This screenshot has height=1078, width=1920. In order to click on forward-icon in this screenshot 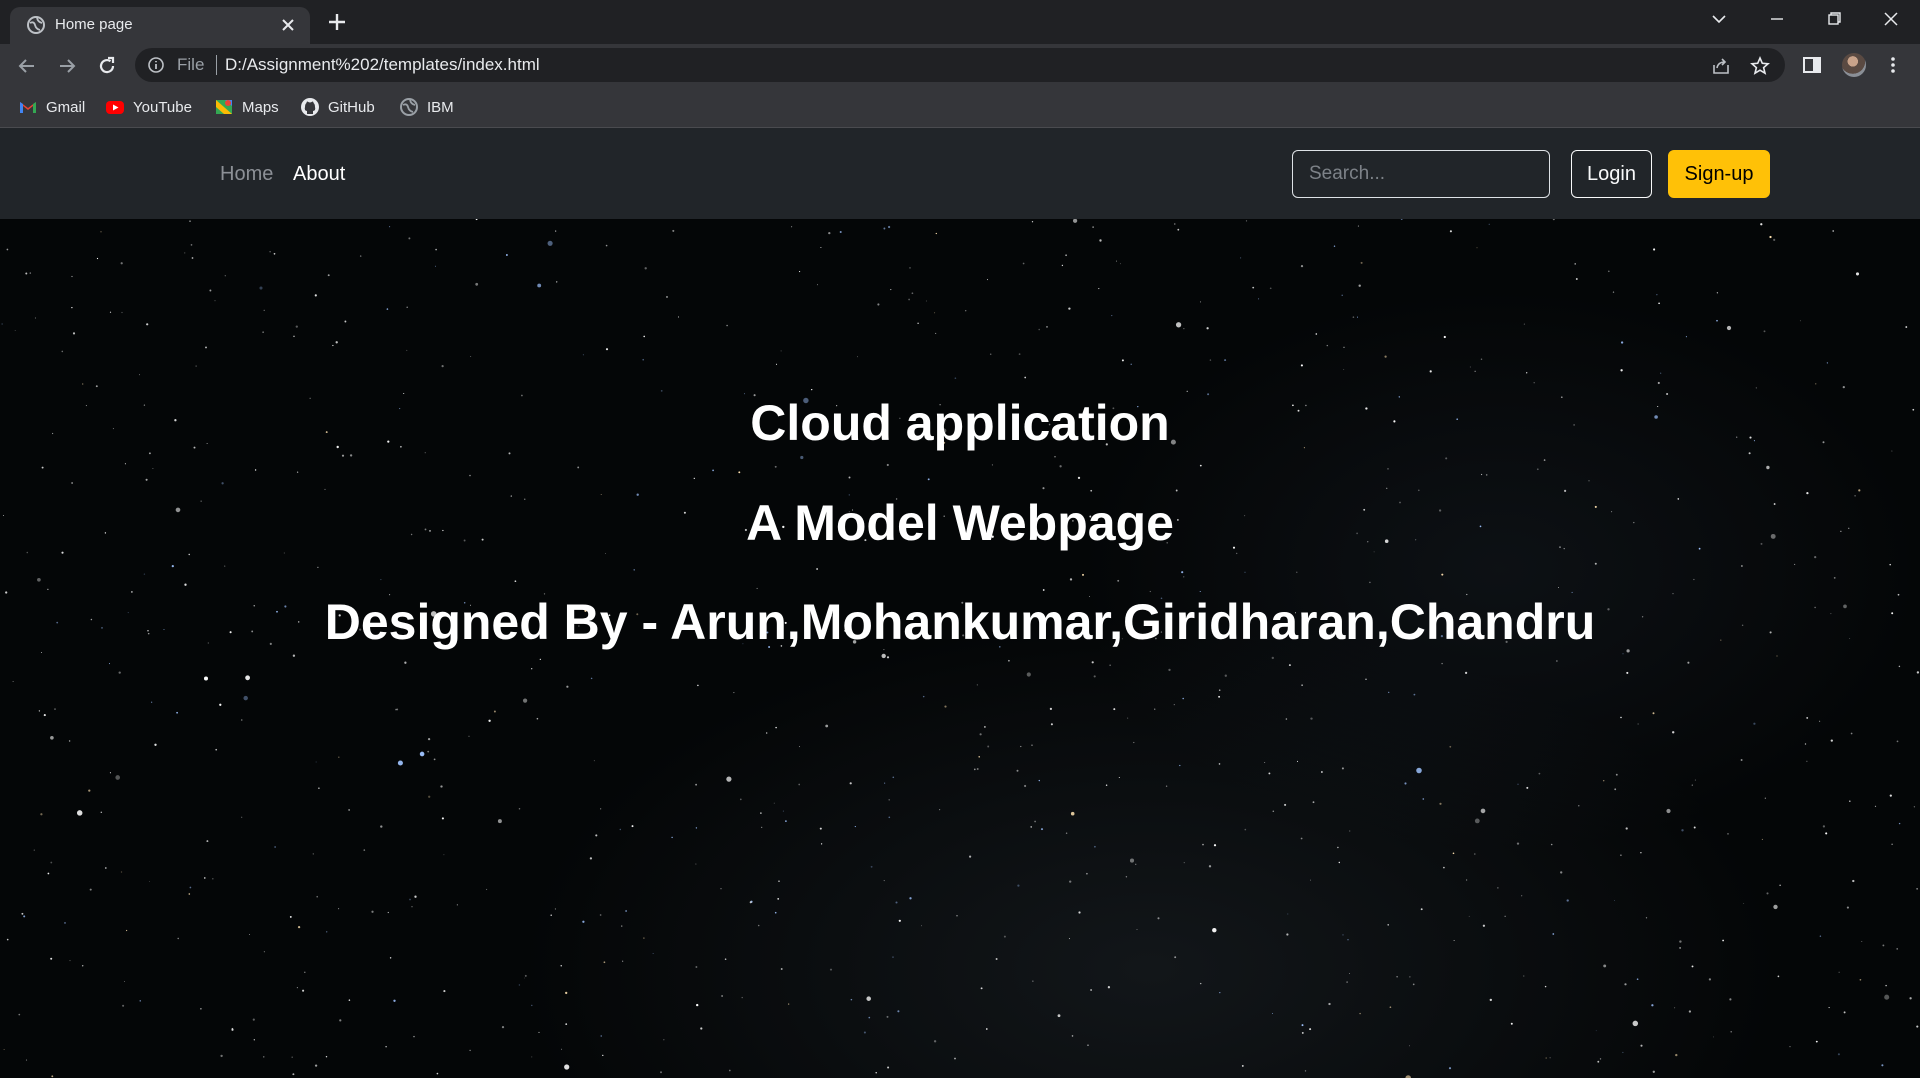, I will do `click(67, 66)`.